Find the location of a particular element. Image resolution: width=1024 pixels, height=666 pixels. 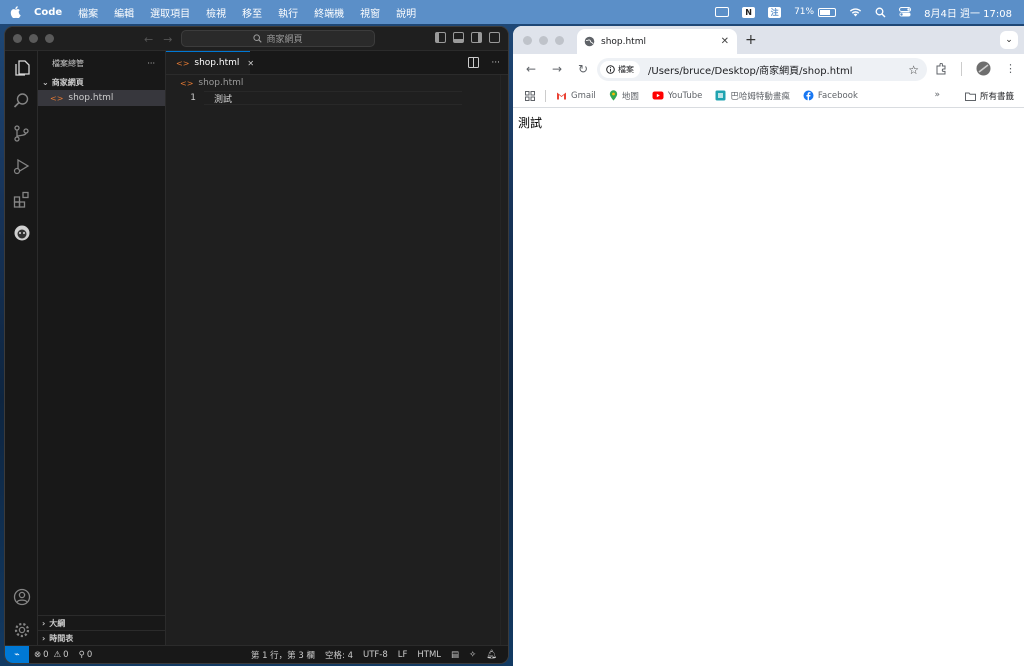

toggle-secondary-sidebar-icon is located at coordinates (476, 37).